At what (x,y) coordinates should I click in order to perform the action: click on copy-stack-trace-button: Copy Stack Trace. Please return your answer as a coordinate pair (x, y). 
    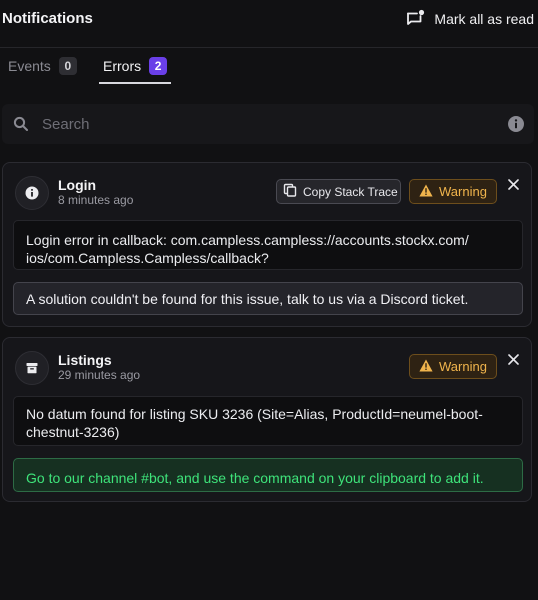
    Looking at the image, I should click on (338, 191).